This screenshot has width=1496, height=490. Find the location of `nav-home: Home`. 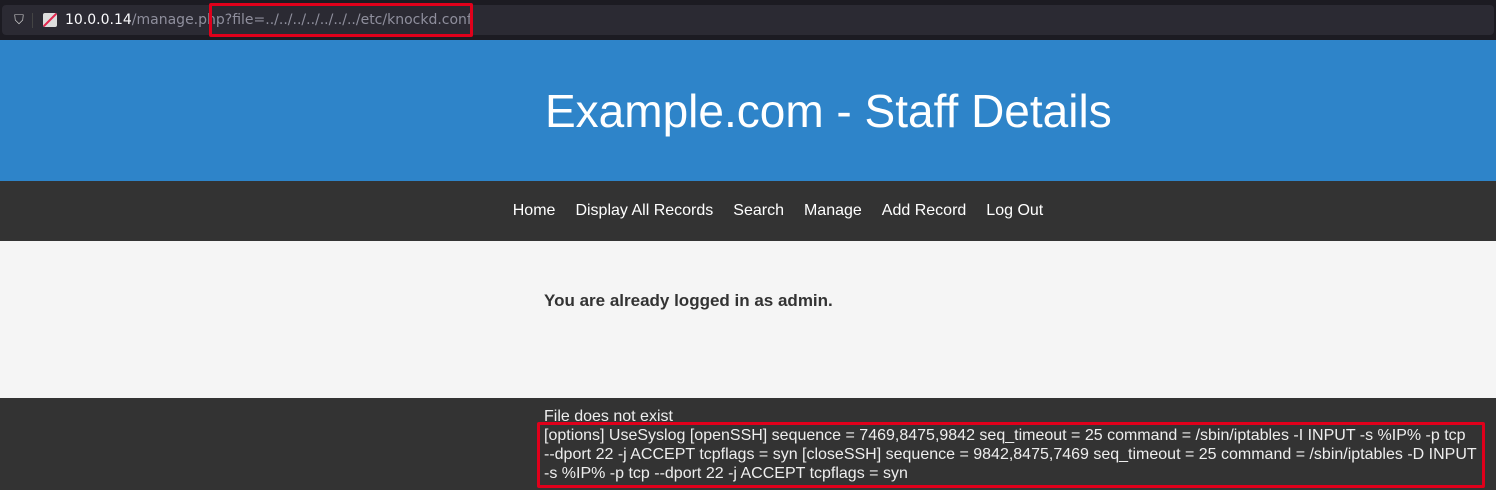

nav-home: Home is located at coordinates (534, 211).